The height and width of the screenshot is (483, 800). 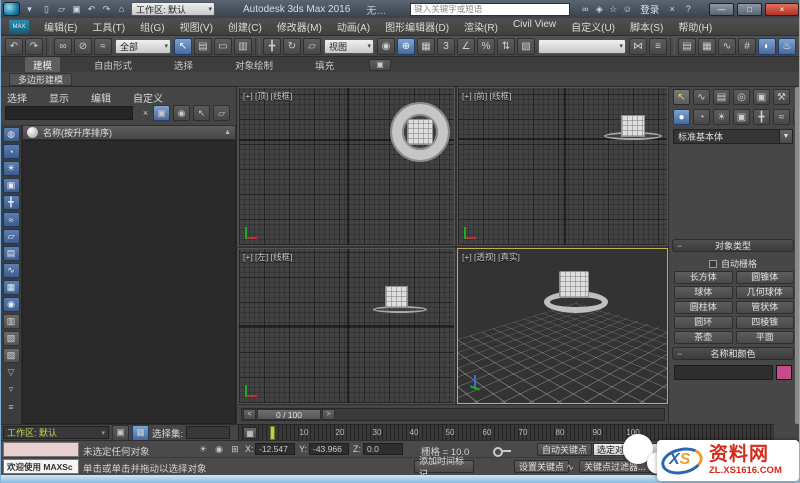 I want to click on application-menu-button, so click(x=11, y=9).